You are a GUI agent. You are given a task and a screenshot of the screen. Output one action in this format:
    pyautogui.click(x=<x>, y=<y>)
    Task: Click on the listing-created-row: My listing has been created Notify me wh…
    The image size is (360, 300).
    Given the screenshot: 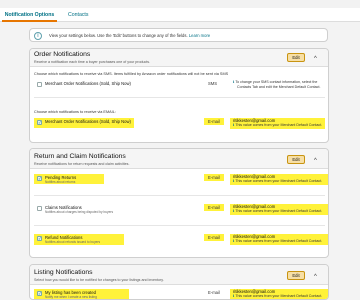 What is the action you would take?
    pyautogui.click(x=181, y=294)
    